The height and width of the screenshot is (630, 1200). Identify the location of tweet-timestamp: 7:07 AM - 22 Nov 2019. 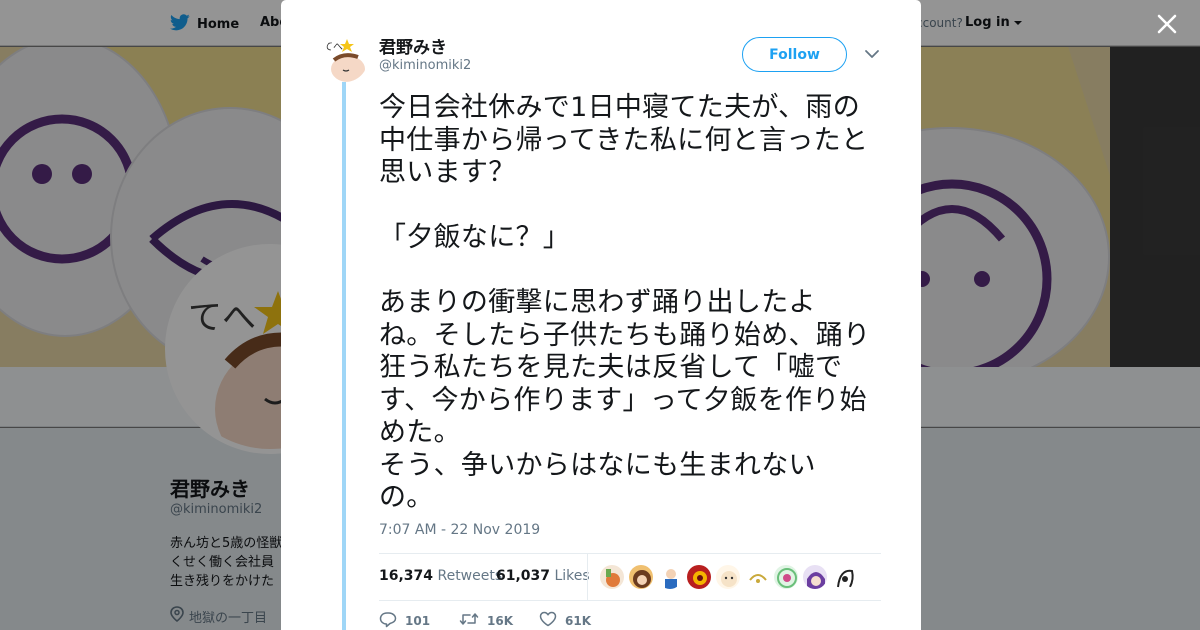
(459, 530).